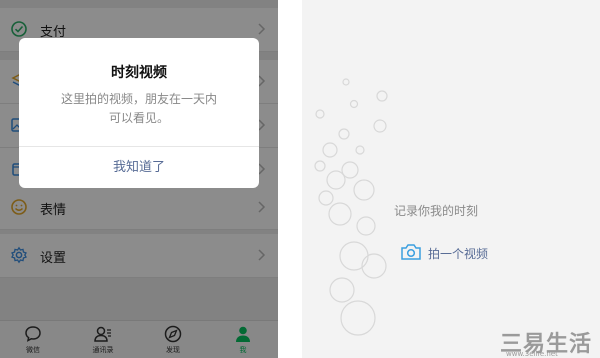  What do you see at coordinates (532, 354) in the screenshot?
I see `watermark-url: www.3elife.net` at bounding box center [532, 354].